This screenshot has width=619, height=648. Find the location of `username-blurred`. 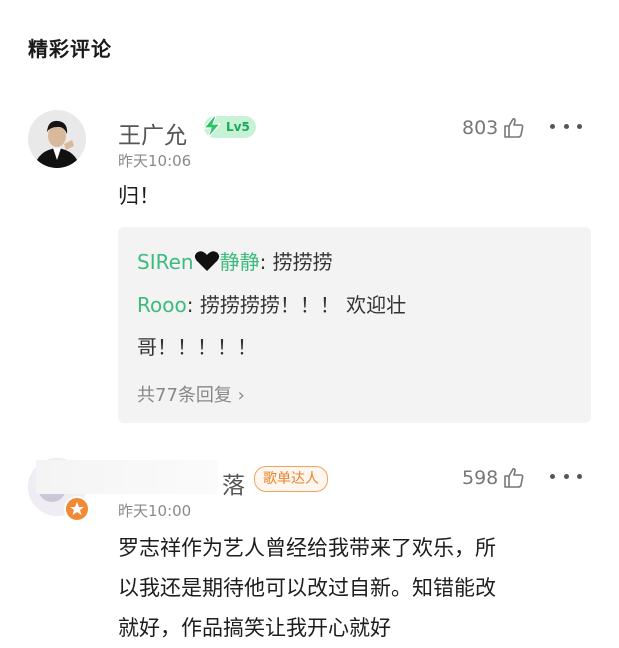

username-blurred is located at coordinates (127, 477).